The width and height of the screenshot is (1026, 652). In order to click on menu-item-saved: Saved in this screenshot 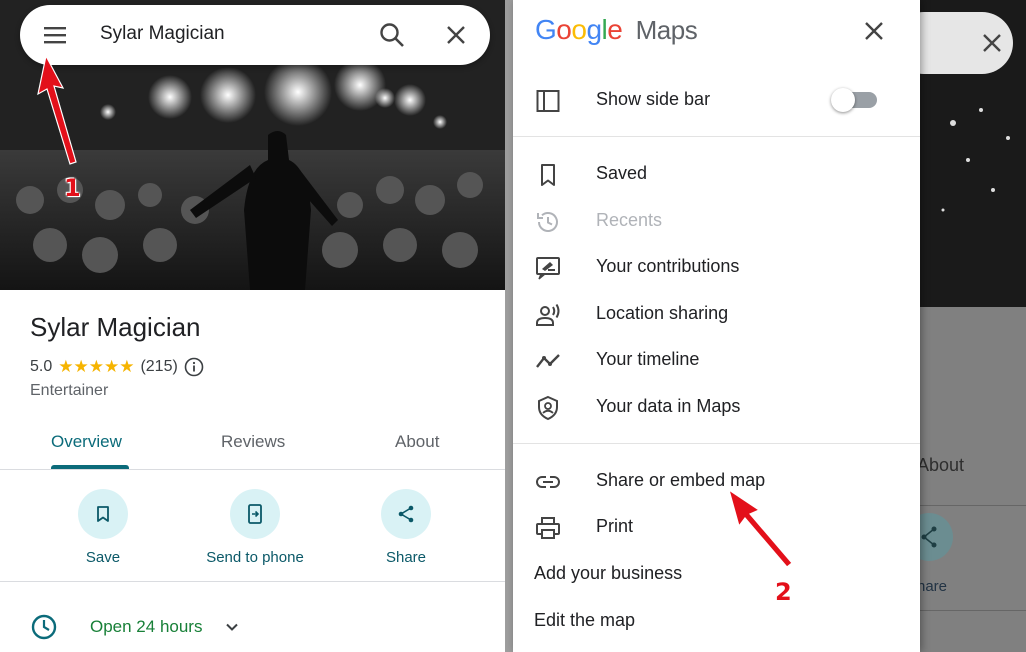, I will do `click(716, 174)`.